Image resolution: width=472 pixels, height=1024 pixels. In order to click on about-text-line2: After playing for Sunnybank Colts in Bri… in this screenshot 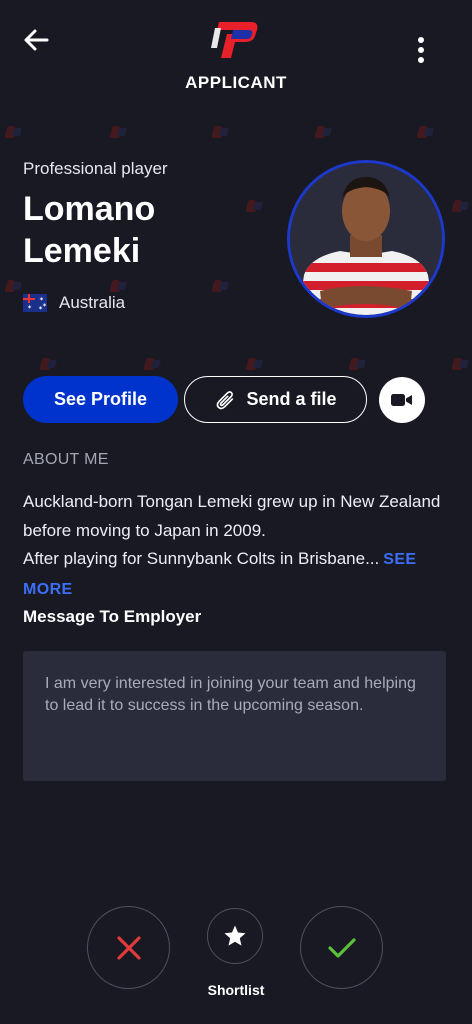, I will do `click(201, 558)`.